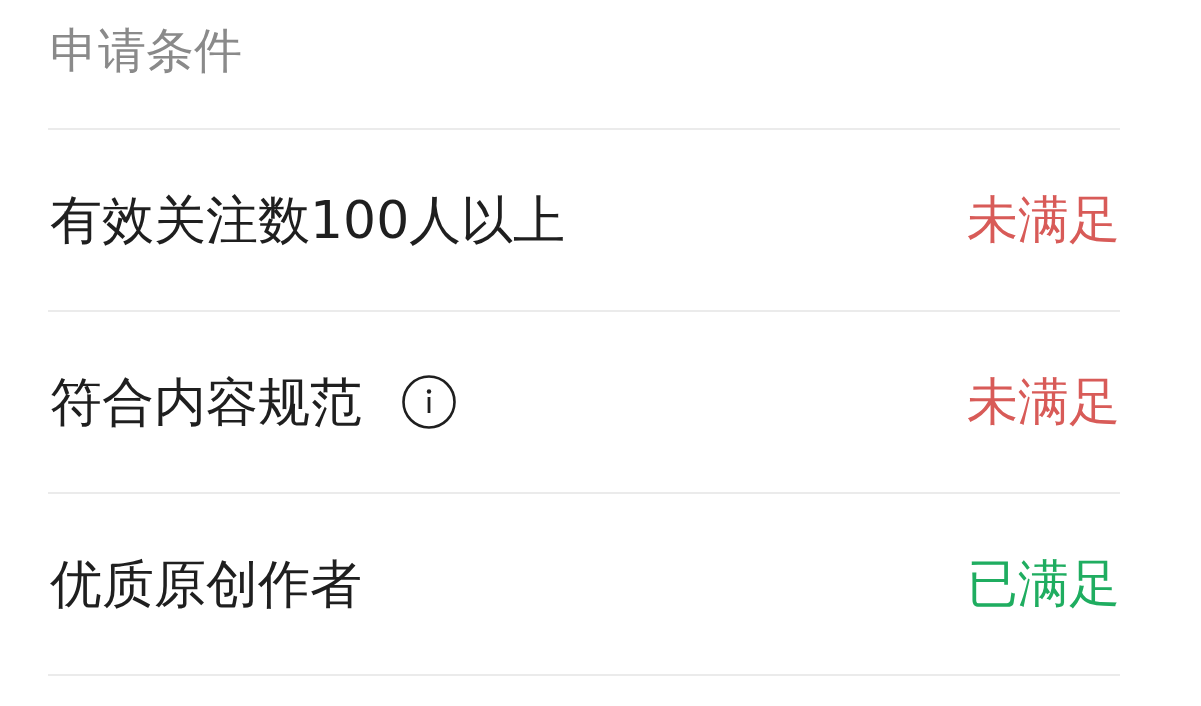 The width and height of the screenshot is (1201, 706). I want to click on condition-label: 优质原创作者, so click(206, 584).